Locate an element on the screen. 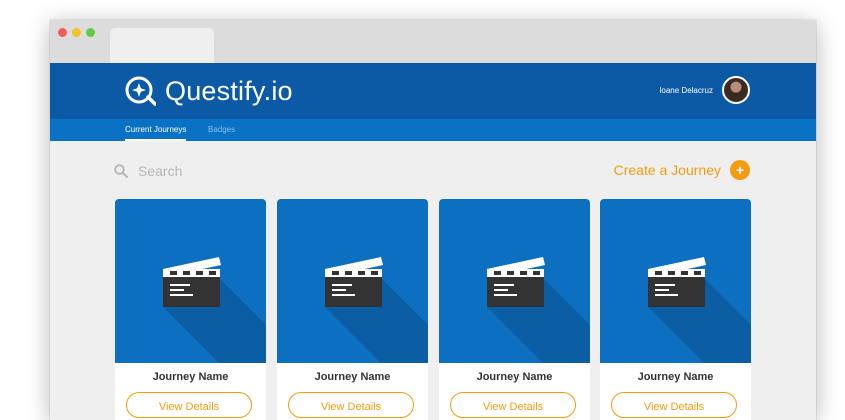 The height and width of the screenshot is (420, 845). logo-icon is located at coordinates (140, 91).